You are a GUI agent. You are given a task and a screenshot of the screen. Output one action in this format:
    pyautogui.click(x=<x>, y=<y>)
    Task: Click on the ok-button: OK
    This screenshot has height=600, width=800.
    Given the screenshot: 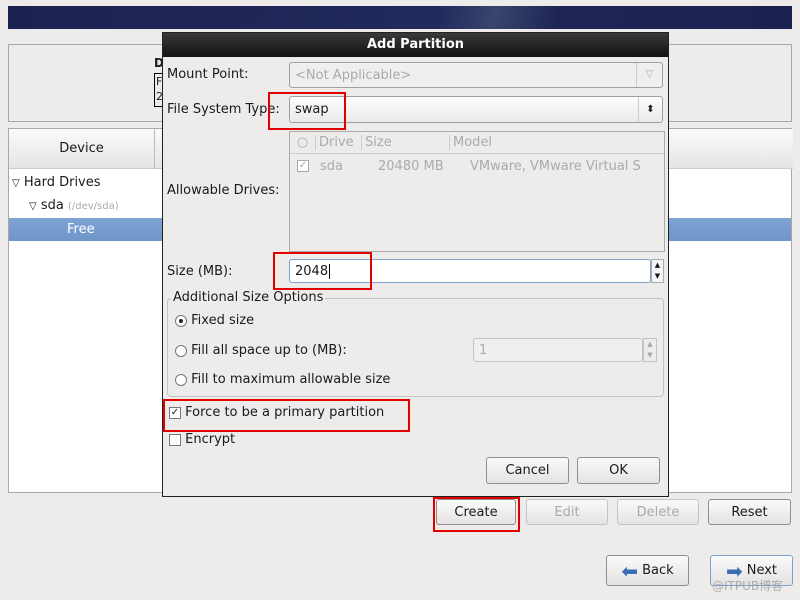 What is the action you would take?
    pyautogui.click(x=618, y=470)
    